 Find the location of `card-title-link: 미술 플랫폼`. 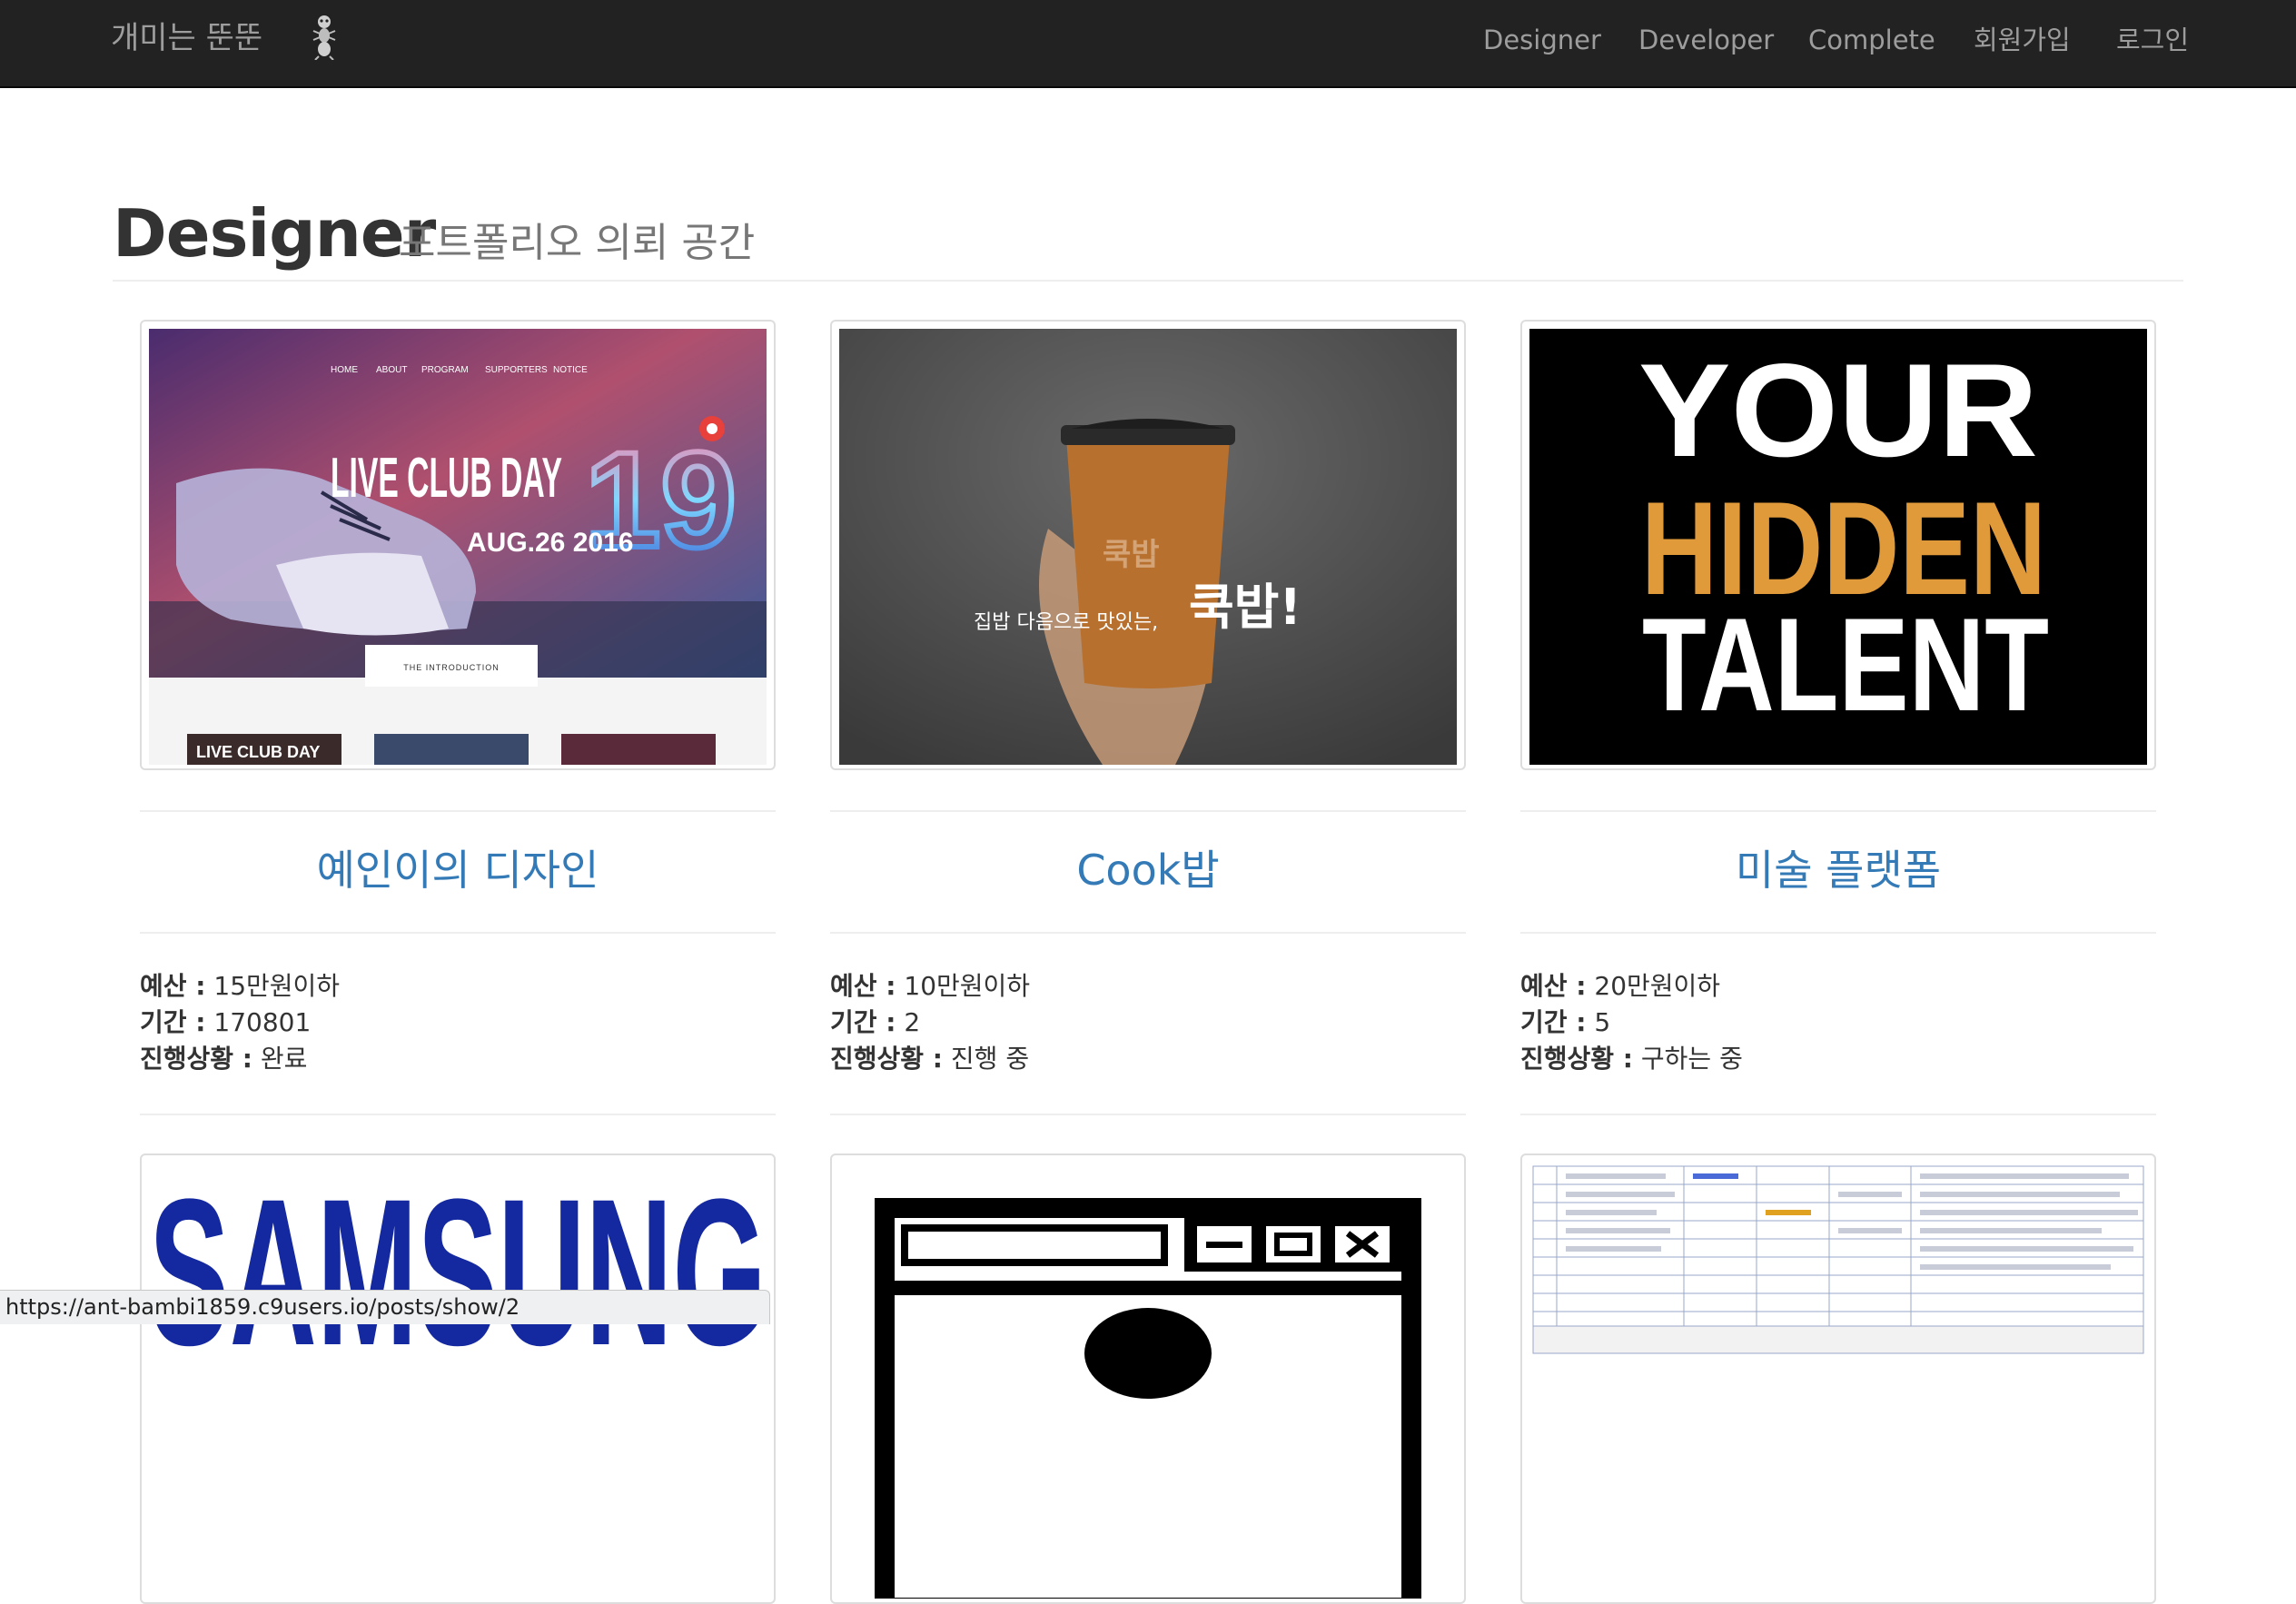

card-title-link: 미술 플랫폼 is located at coordinates (1838, 870).